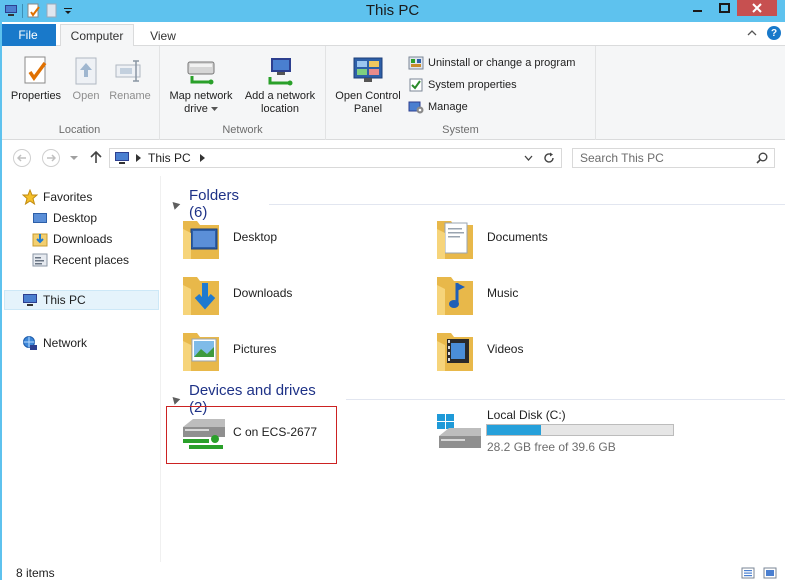 The height and width of the screenshot is (580, 785). I want to click on large-icons-view-icon, so click(770, 573).